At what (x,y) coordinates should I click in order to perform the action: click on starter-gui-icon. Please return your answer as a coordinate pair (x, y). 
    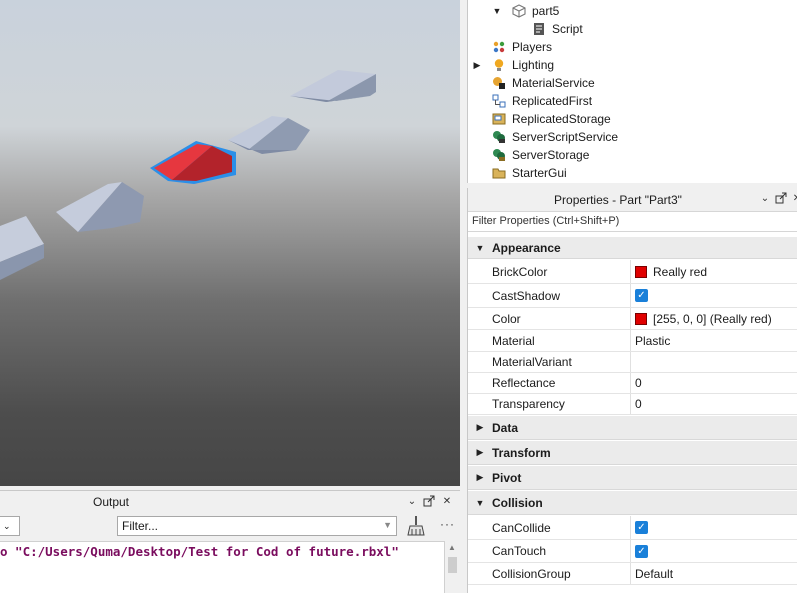
    Looking at the image, I should click on (499, 173).